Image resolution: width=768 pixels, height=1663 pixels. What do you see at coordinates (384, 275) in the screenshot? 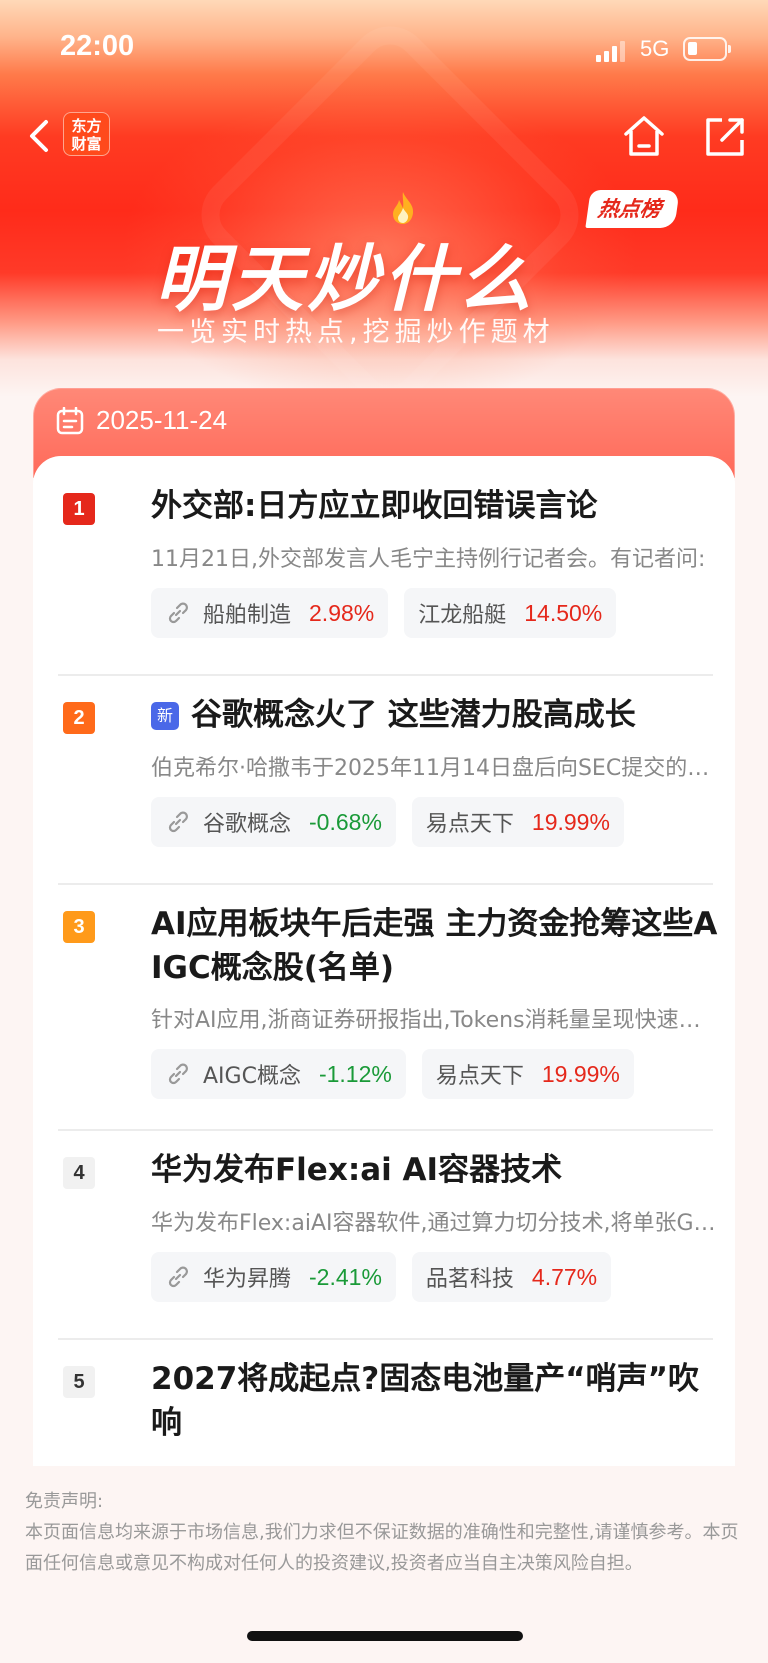
I see `hero-title-area: 明天炒什么 热点榜 一览实时热点,挖掘炒作题材` at bounding box center [384, 275].